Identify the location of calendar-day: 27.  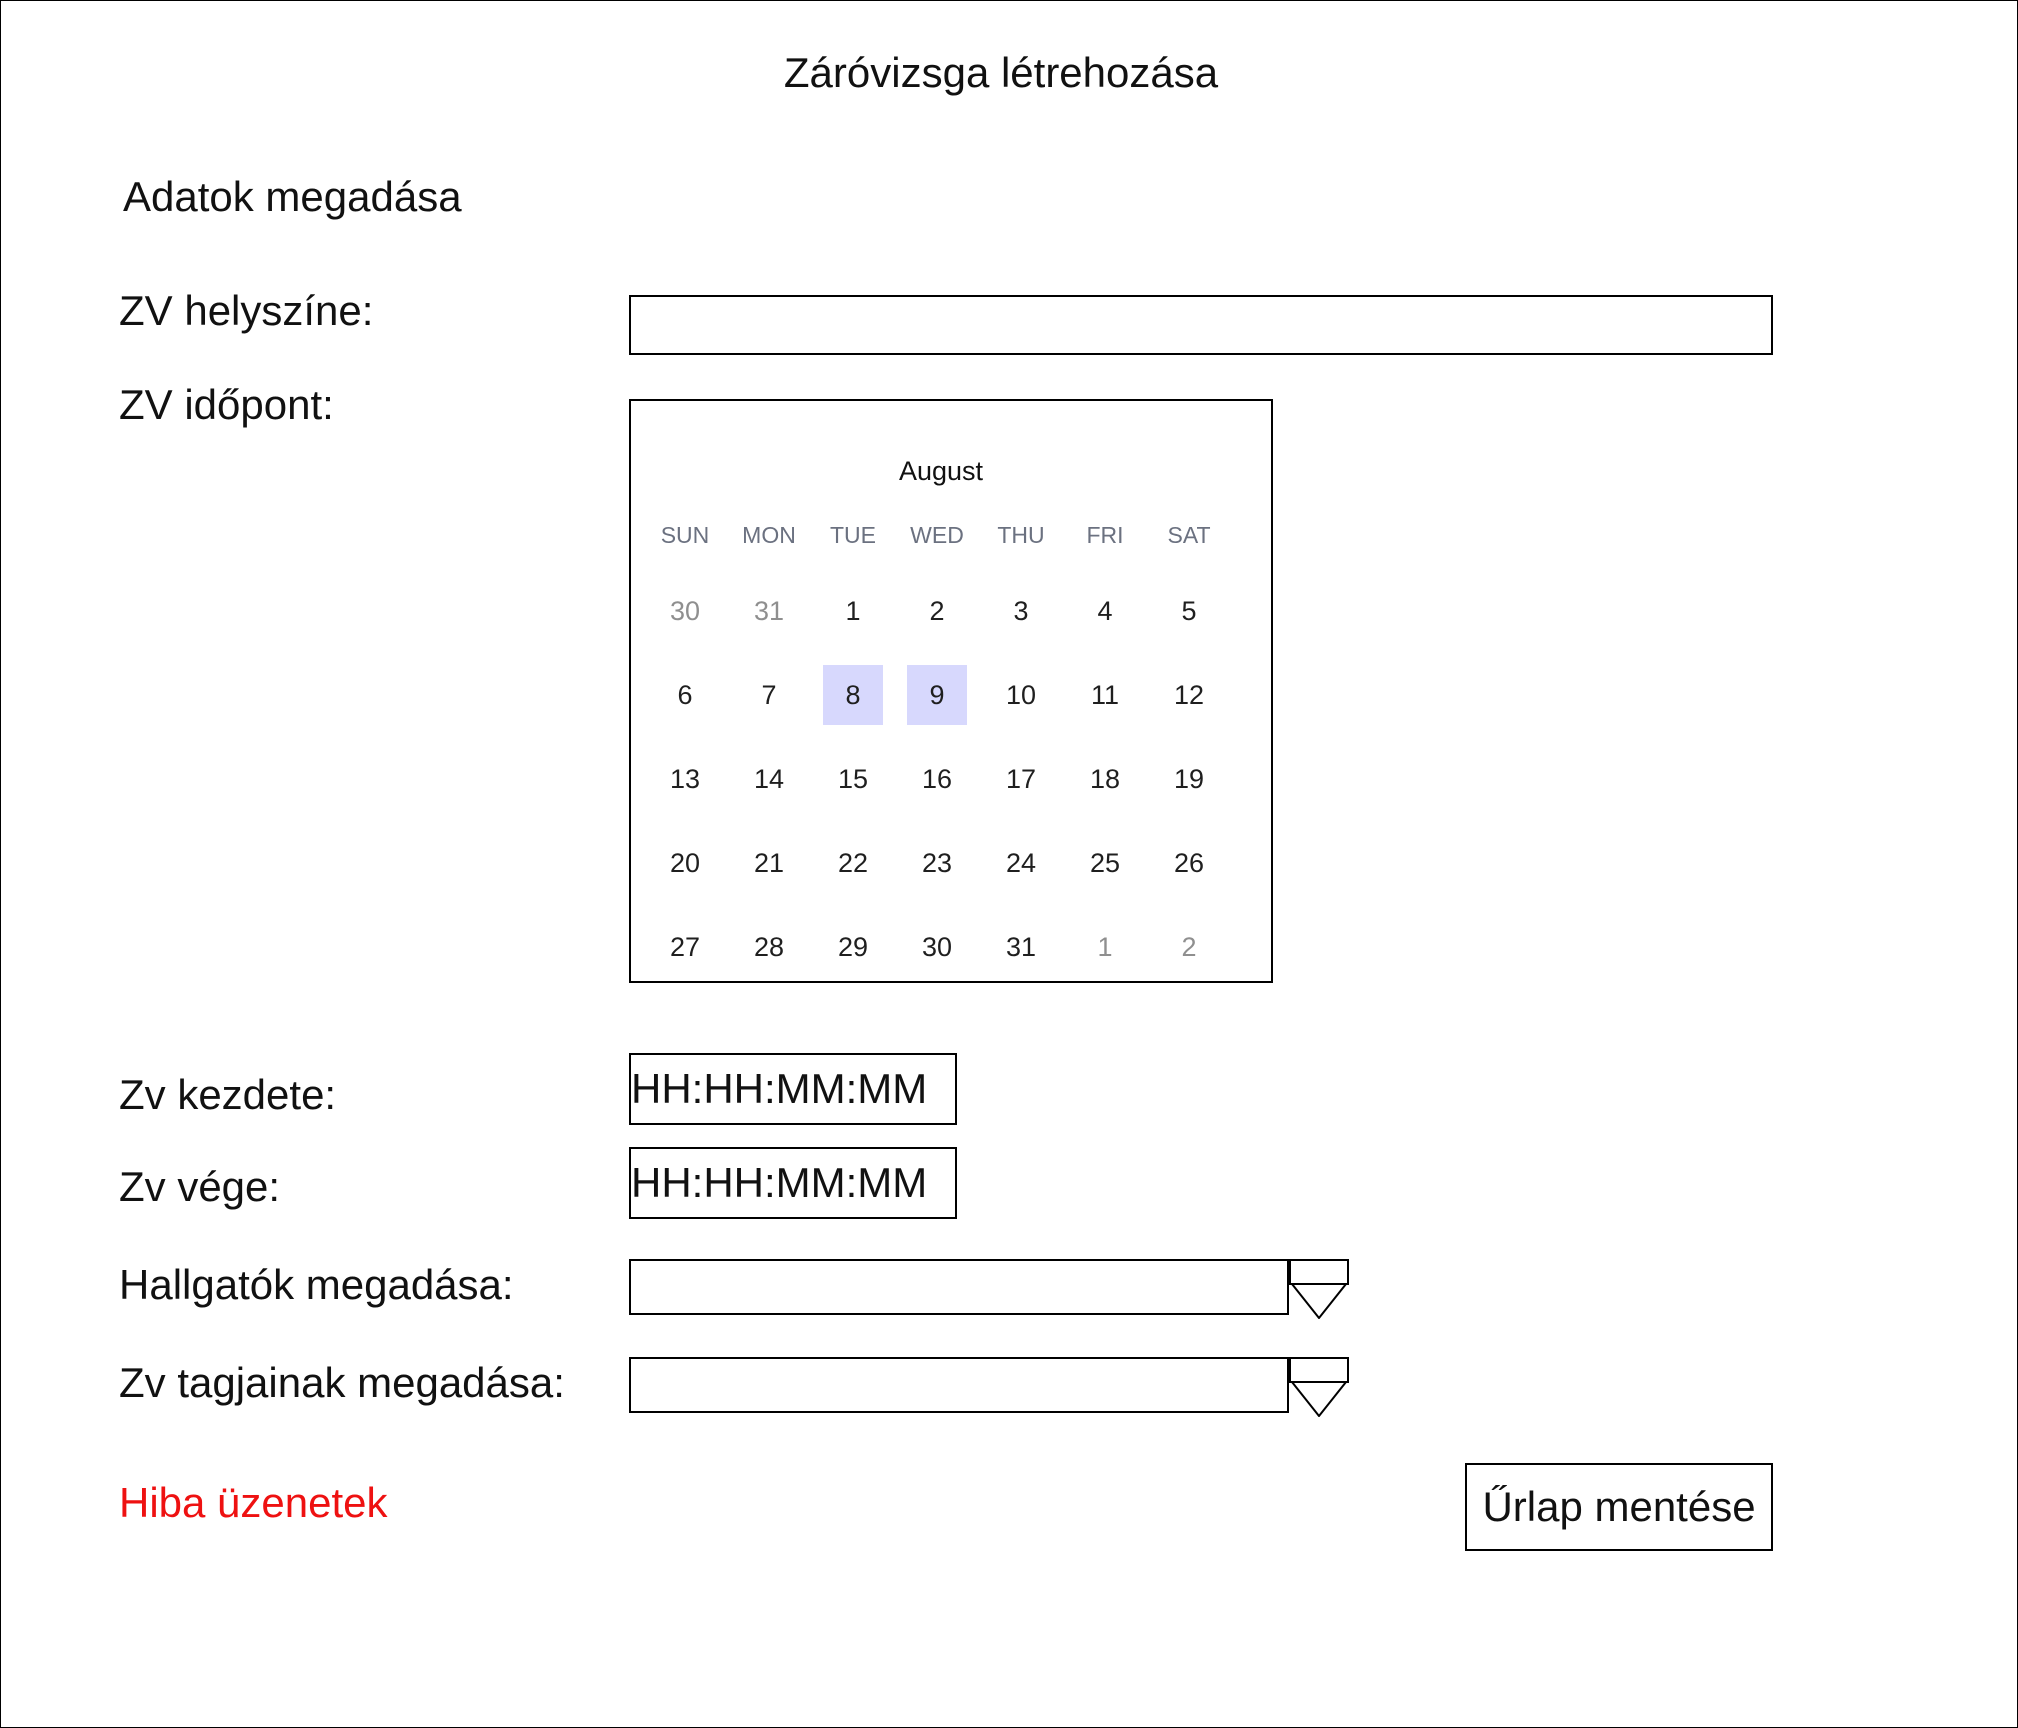
(685, 947).